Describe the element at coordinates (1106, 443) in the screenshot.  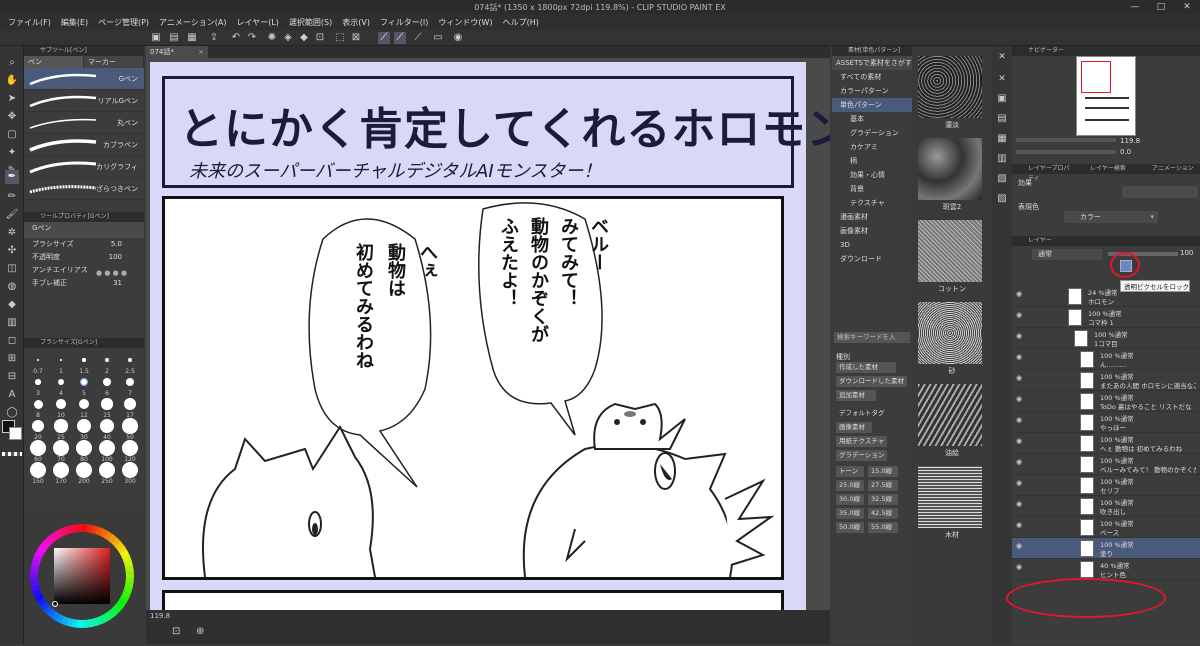
I see `layer-row: ◉ 100 %通常 へぇ 動物は 初めてみるわね` at that location.